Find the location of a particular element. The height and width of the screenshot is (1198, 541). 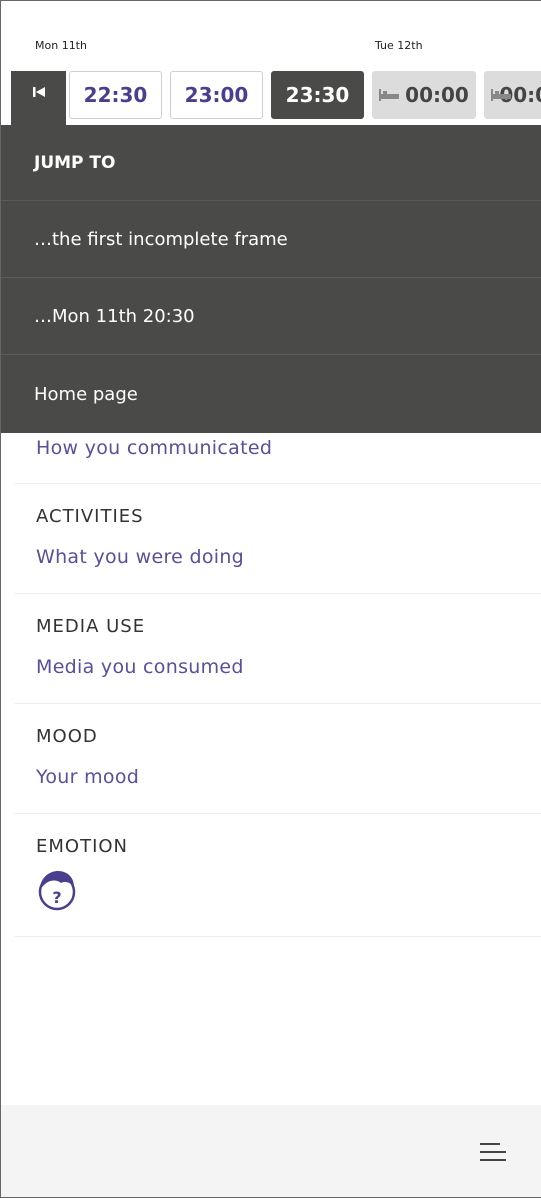

mood-subtitle: Your mood is located at coordinates (88, 777).